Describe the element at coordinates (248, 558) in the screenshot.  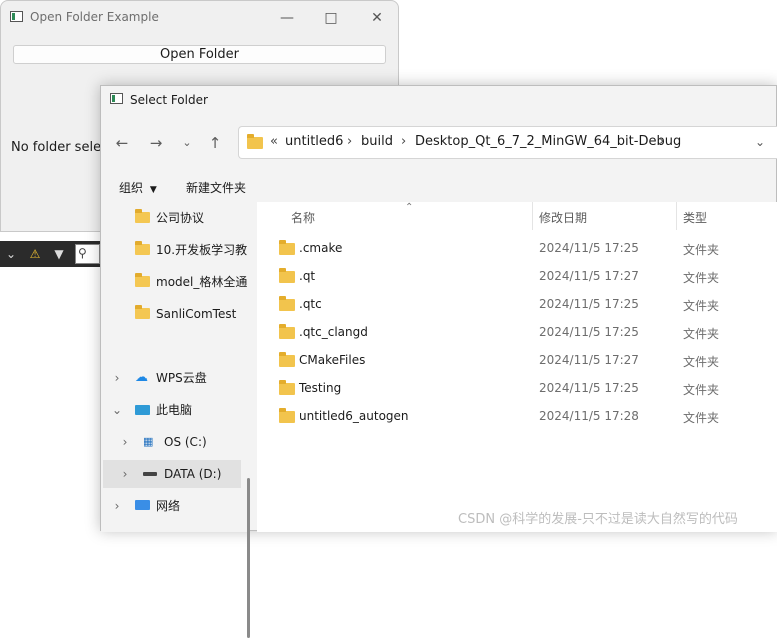
I see `nav-scrollbar` at that location.